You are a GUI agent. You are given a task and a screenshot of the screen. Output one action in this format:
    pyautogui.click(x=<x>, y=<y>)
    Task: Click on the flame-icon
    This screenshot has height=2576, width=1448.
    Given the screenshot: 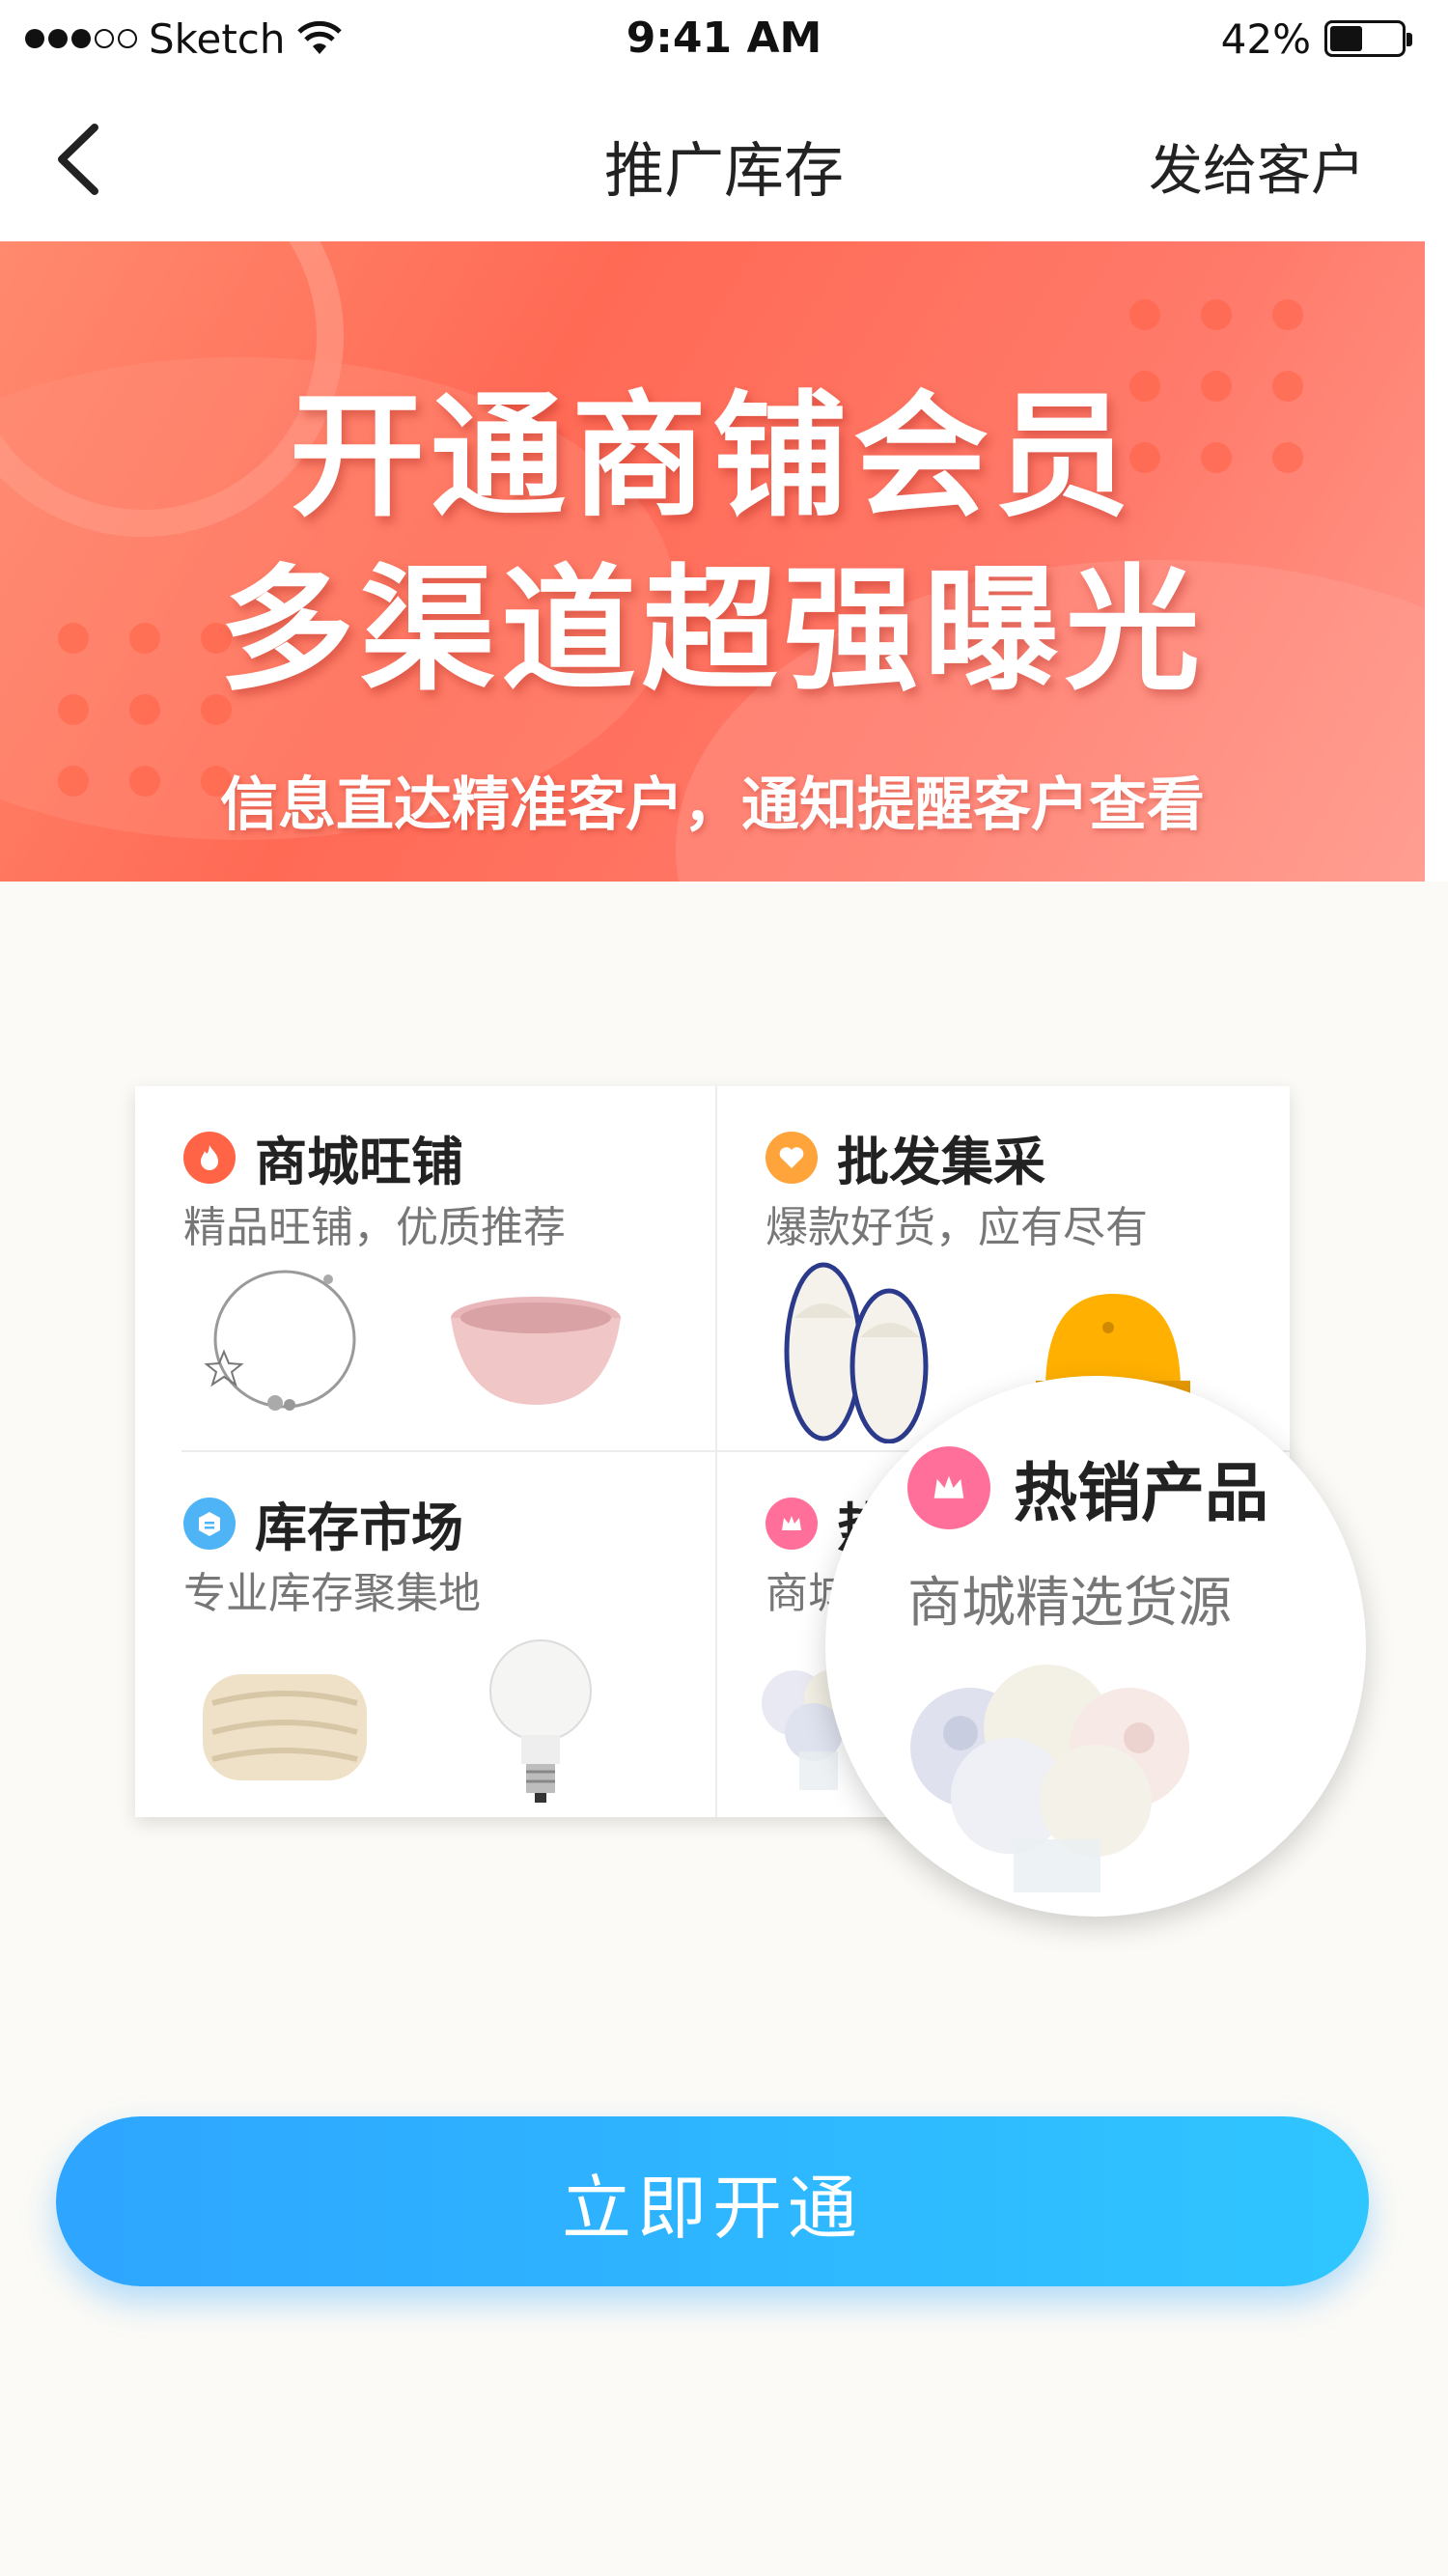 What is the action you would take?
    pyautogui.click(x=210, y=1157)
    